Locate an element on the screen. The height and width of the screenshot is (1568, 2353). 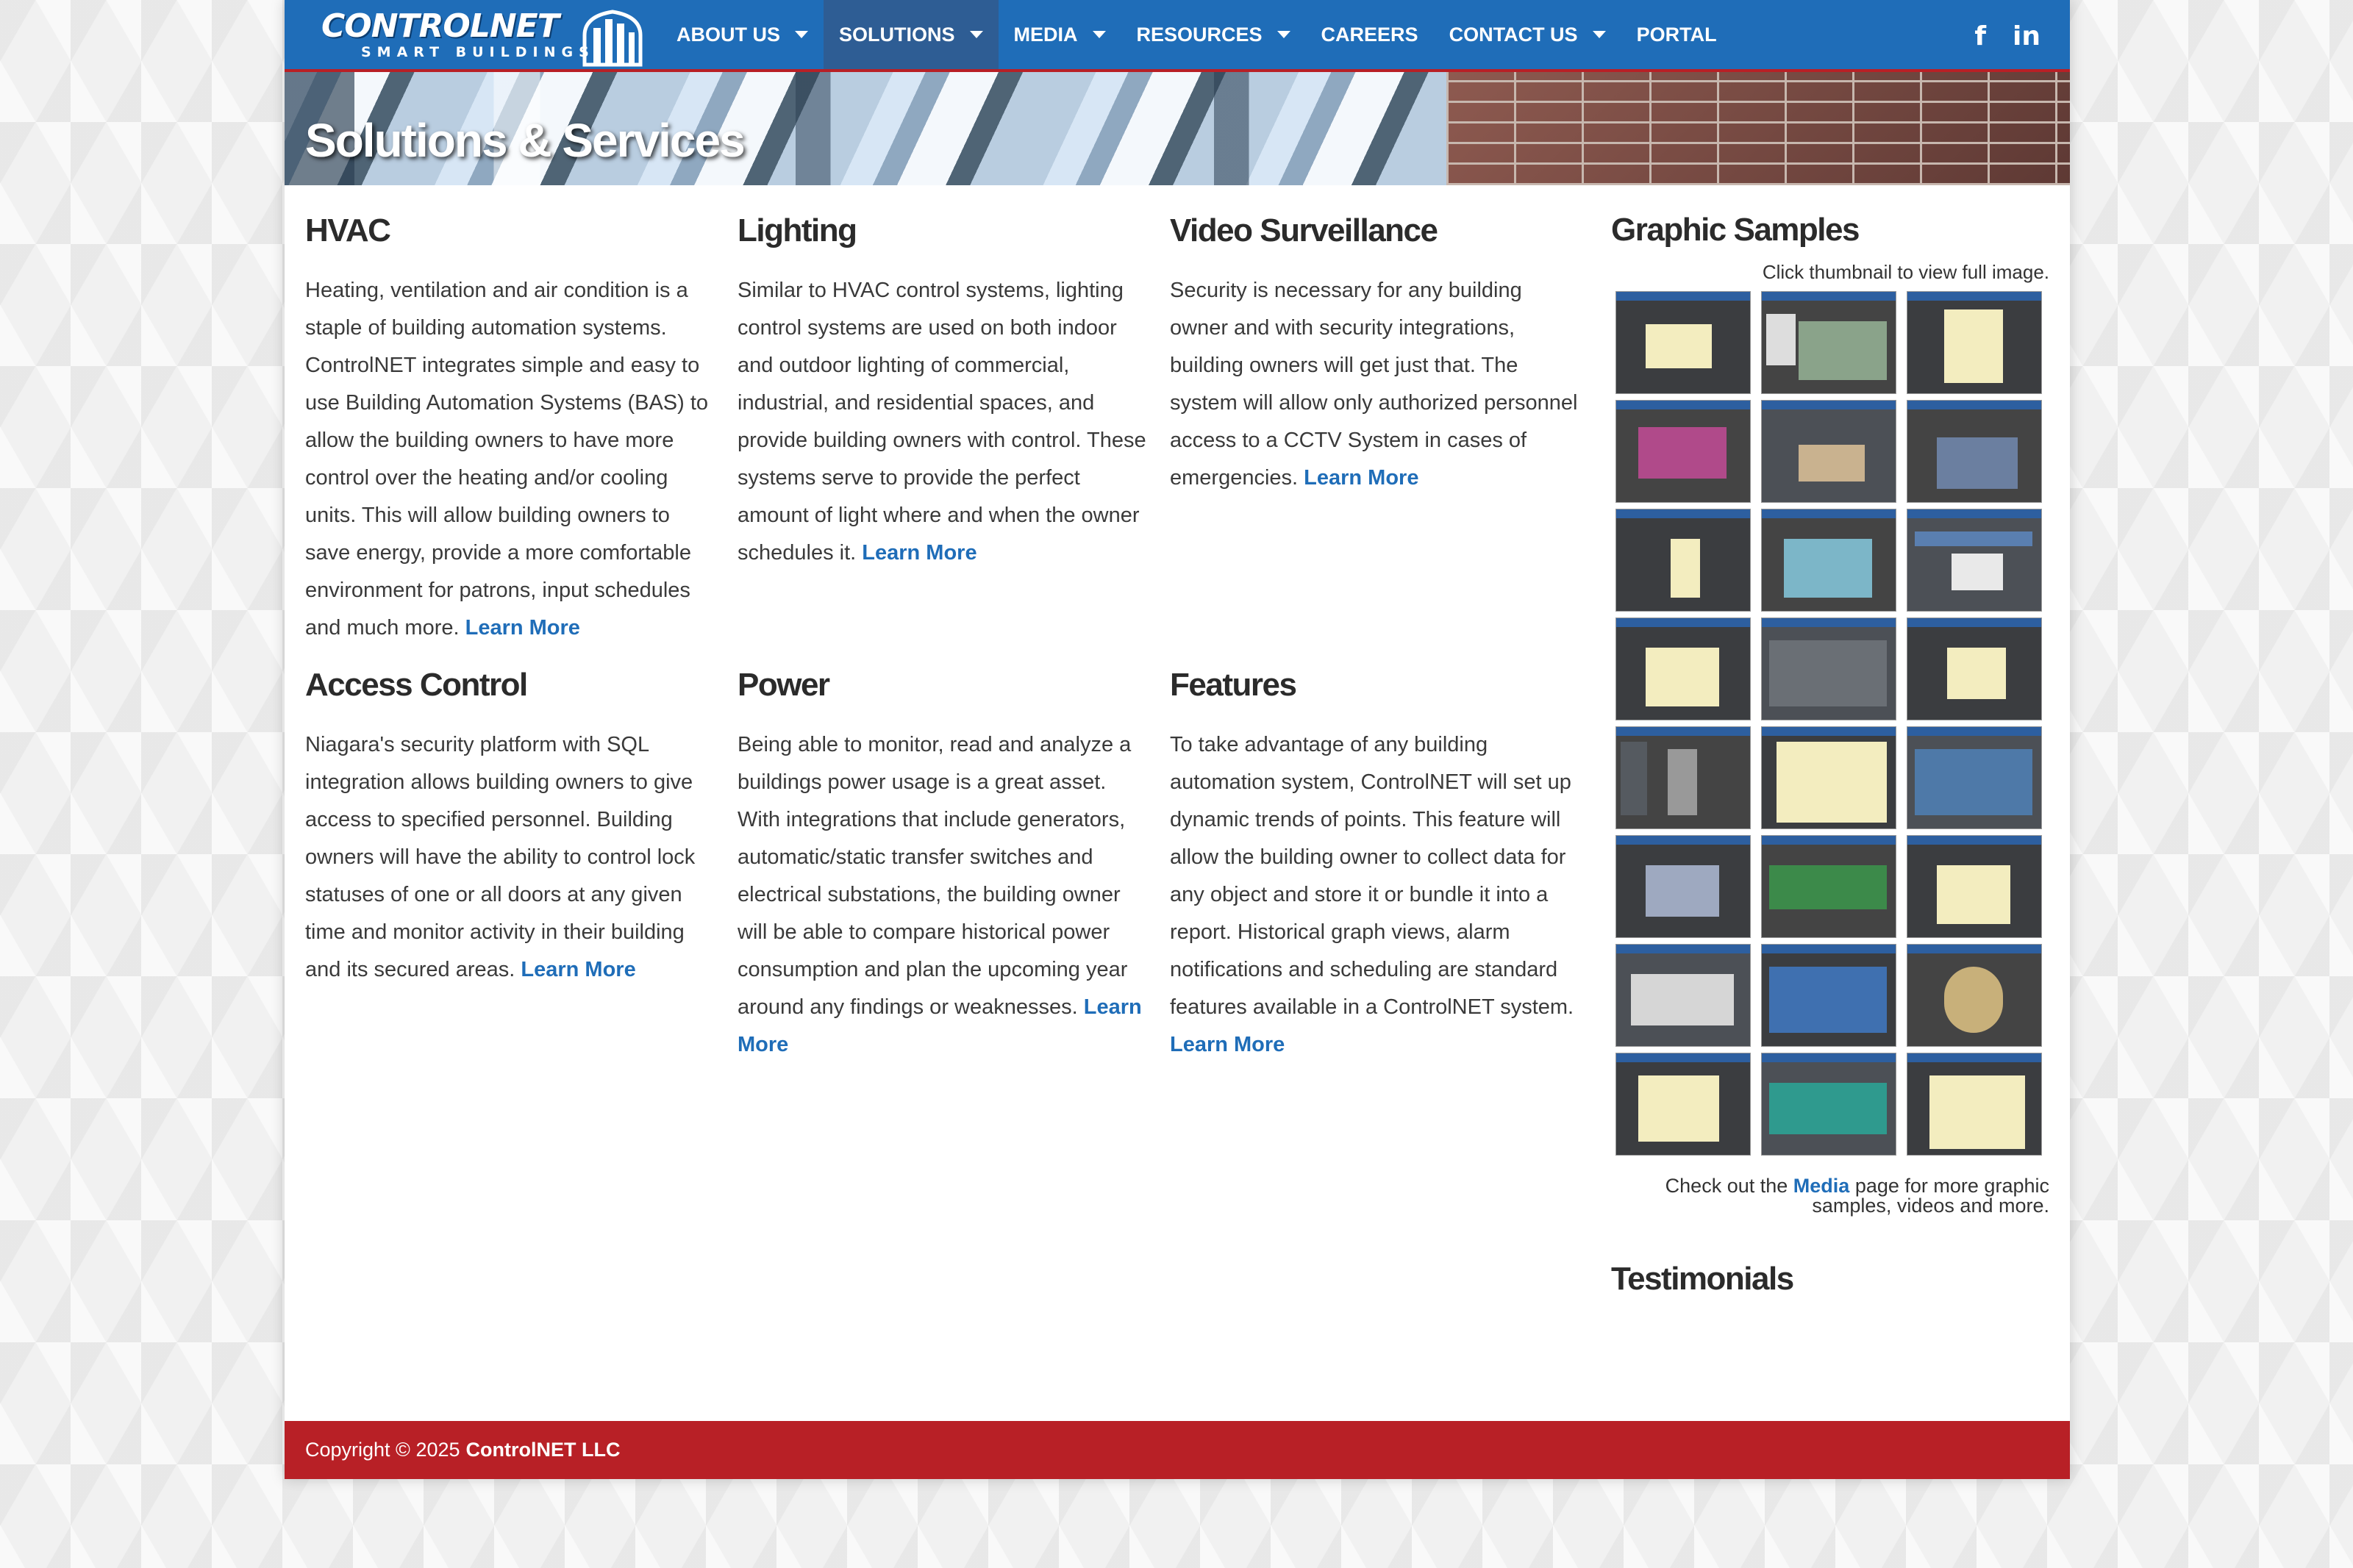
section-title: Lighting is located at coordinates (797, 230).